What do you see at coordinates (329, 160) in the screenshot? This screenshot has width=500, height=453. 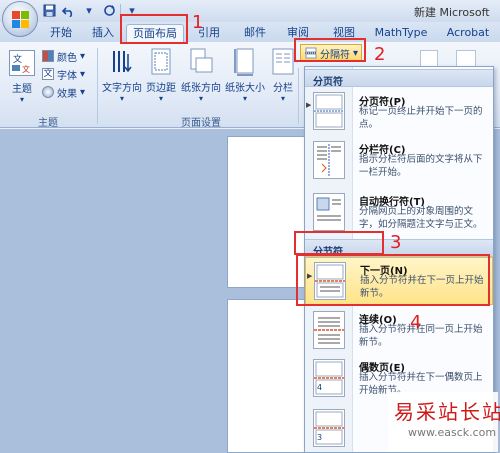 I see `column-break-icon` at bounding box center [329, 160].